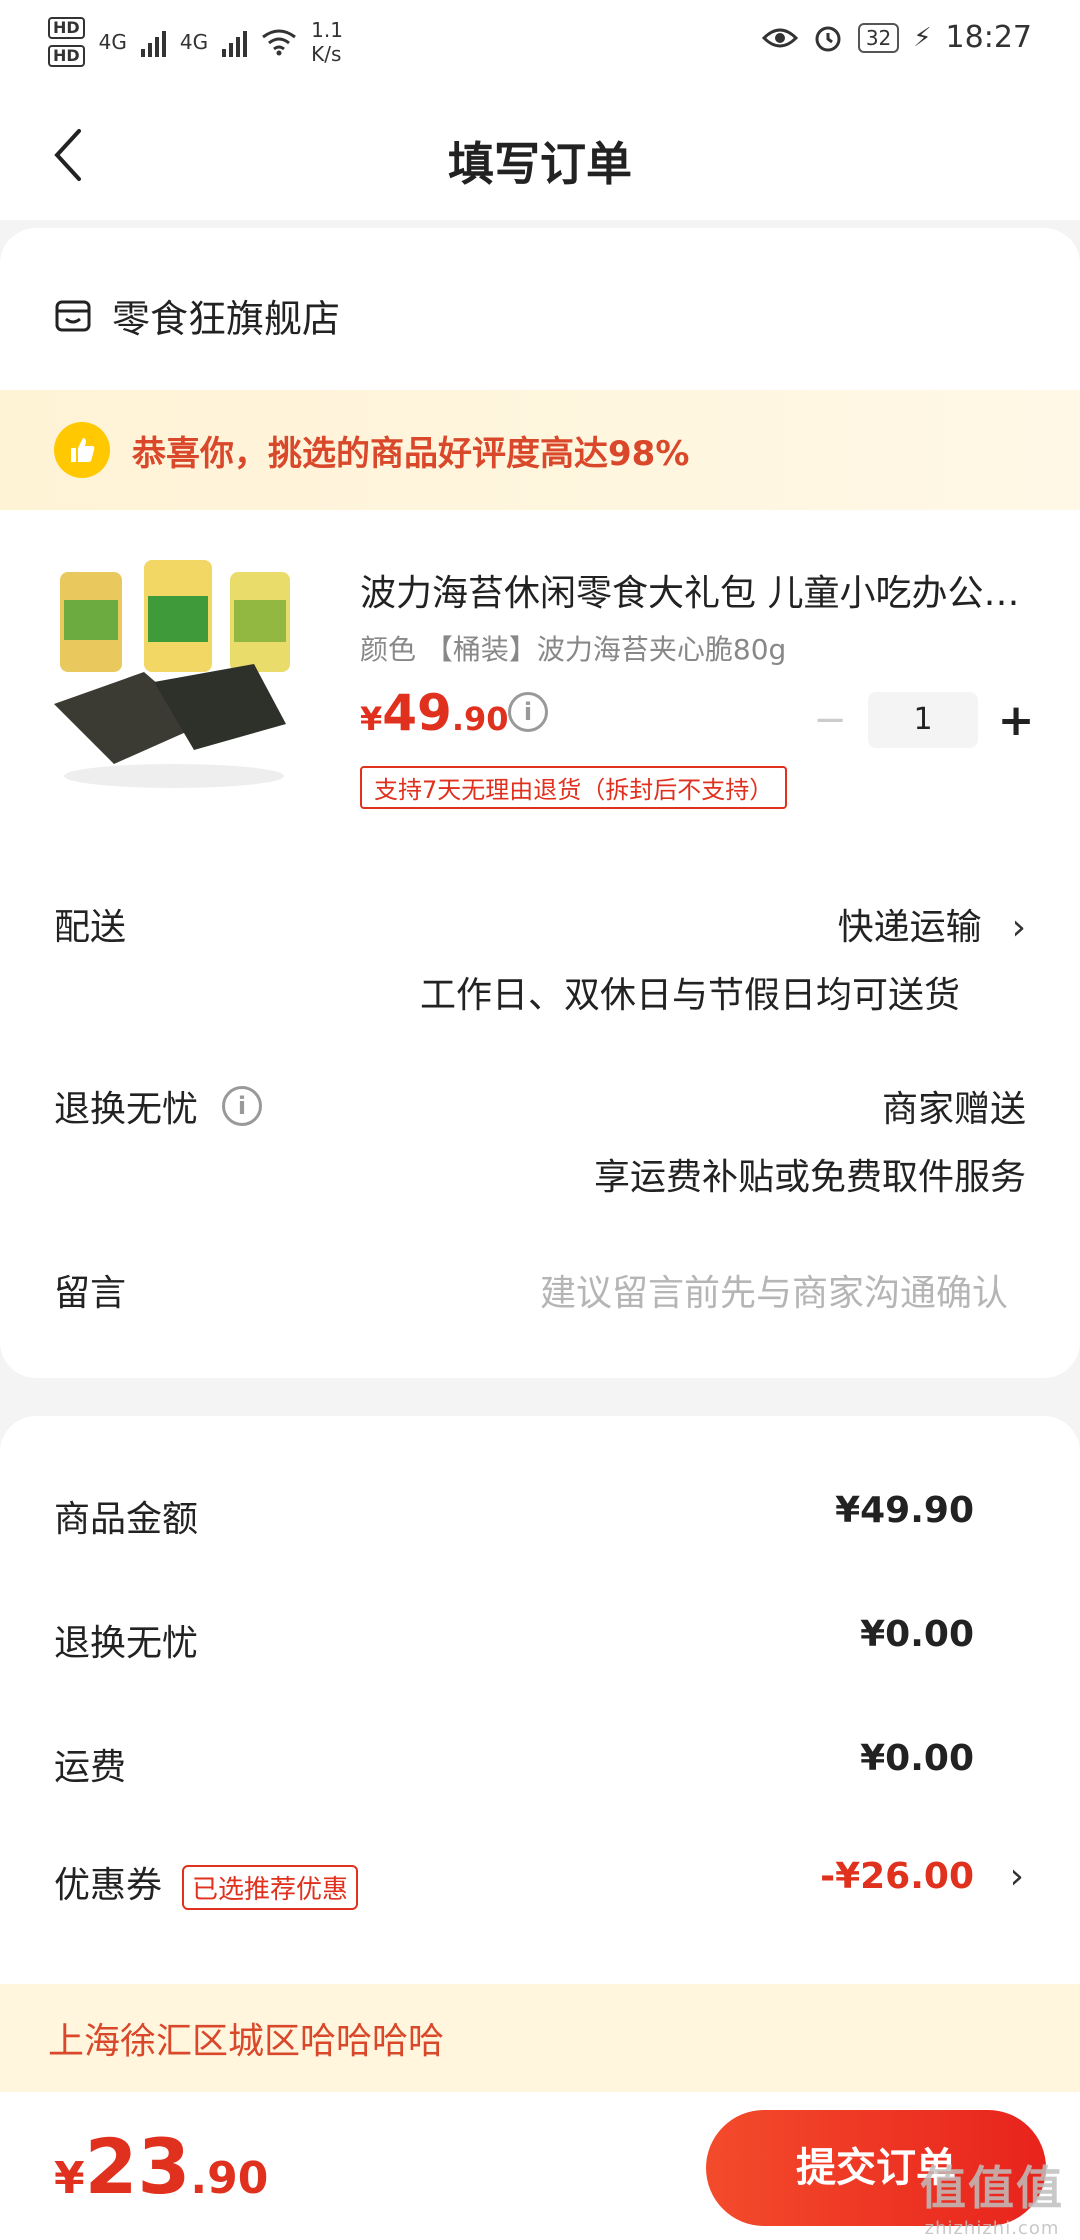  What do you see at coordinates (574, 787) in the screenshot?
I see `return-policy-badge: 支持7天无理由退货（拆封后不支持）` at bounding box center [574, 787].